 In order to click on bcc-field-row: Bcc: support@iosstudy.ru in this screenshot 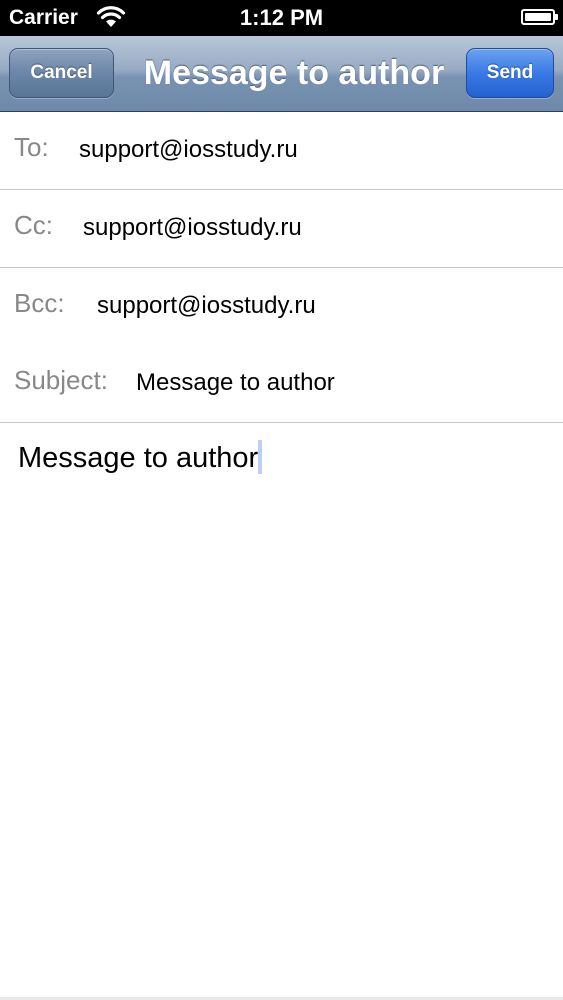, I will do `click(281, 307)`.